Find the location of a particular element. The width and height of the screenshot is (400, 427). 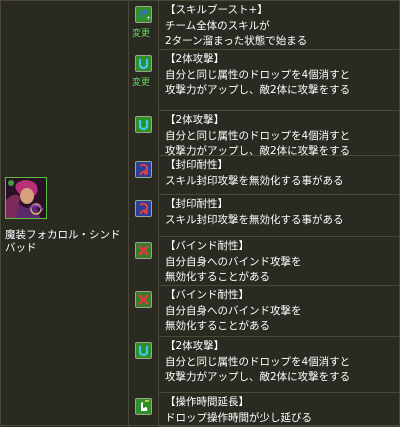

extend-time-icon is located at coordinates (143, 406).